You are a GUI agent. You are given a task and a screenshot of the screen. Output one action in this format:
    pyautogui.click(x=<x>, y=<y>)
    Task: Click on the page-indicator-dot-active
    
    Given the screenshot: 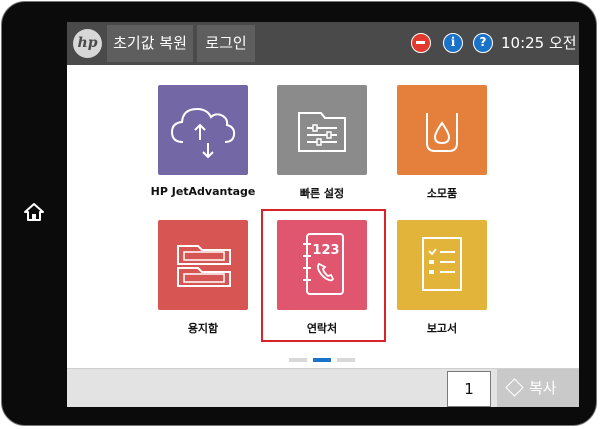 What is the action you would take?
    pyautogui.click(x=322, y=360)
    